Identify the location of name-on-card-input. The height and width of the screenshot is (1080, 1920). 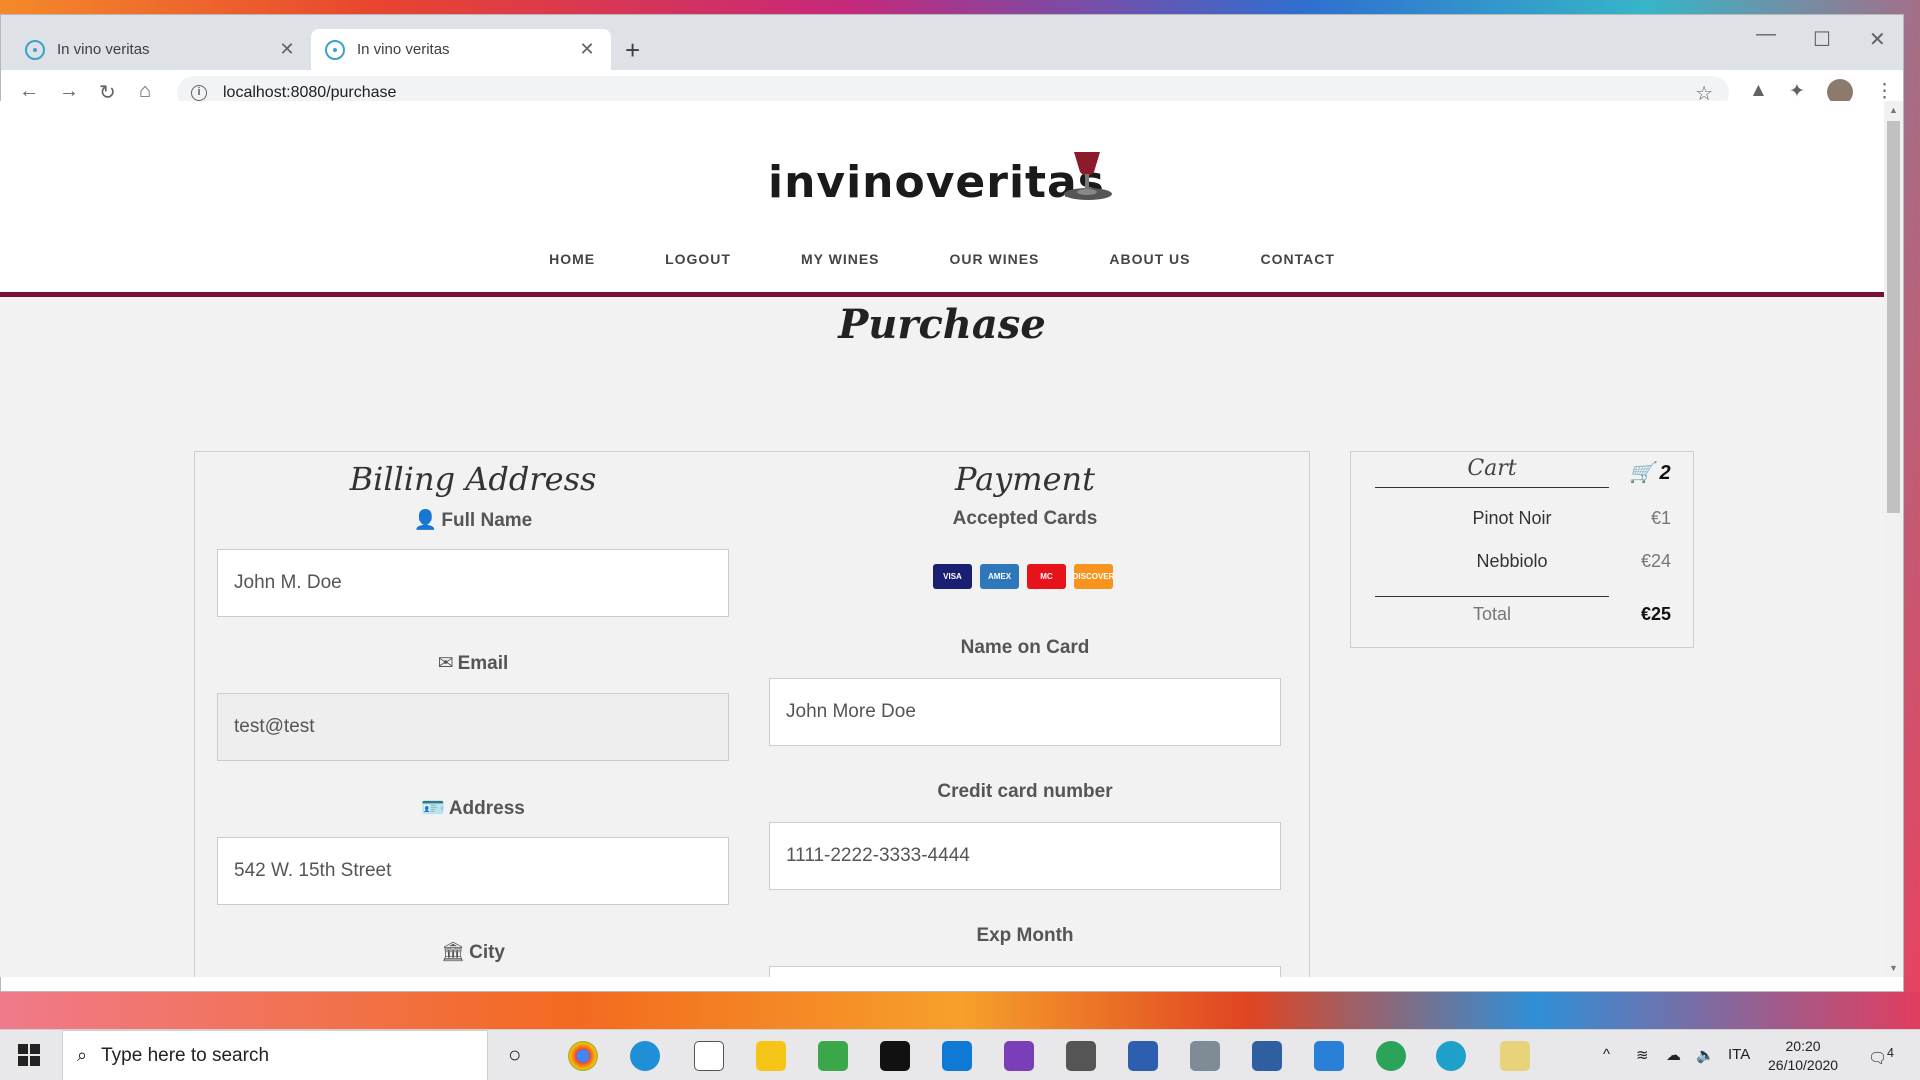
(1025, 712).